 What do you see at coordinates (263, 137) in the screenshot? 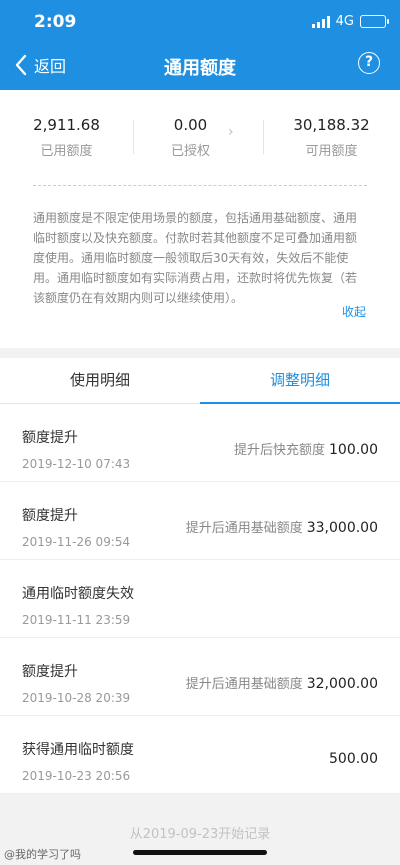
I see `divider` at bounding box center [263, 137].